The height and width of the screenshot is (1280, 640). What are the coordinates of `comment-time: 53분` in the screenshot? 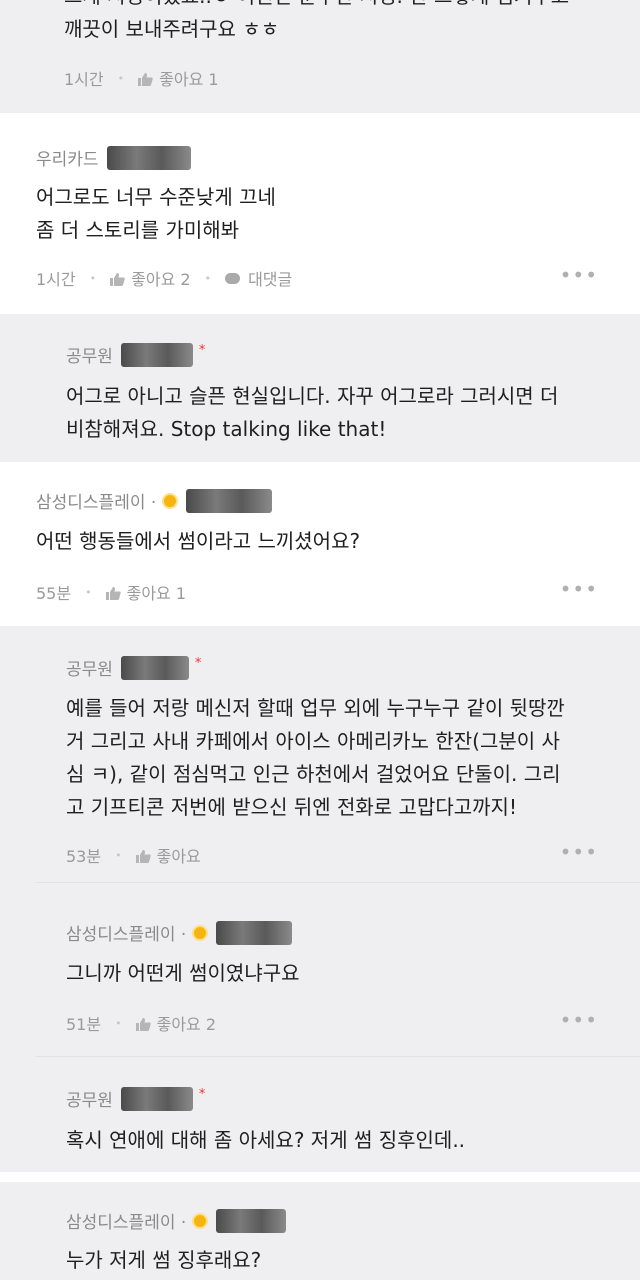 It's located at (84, 856).